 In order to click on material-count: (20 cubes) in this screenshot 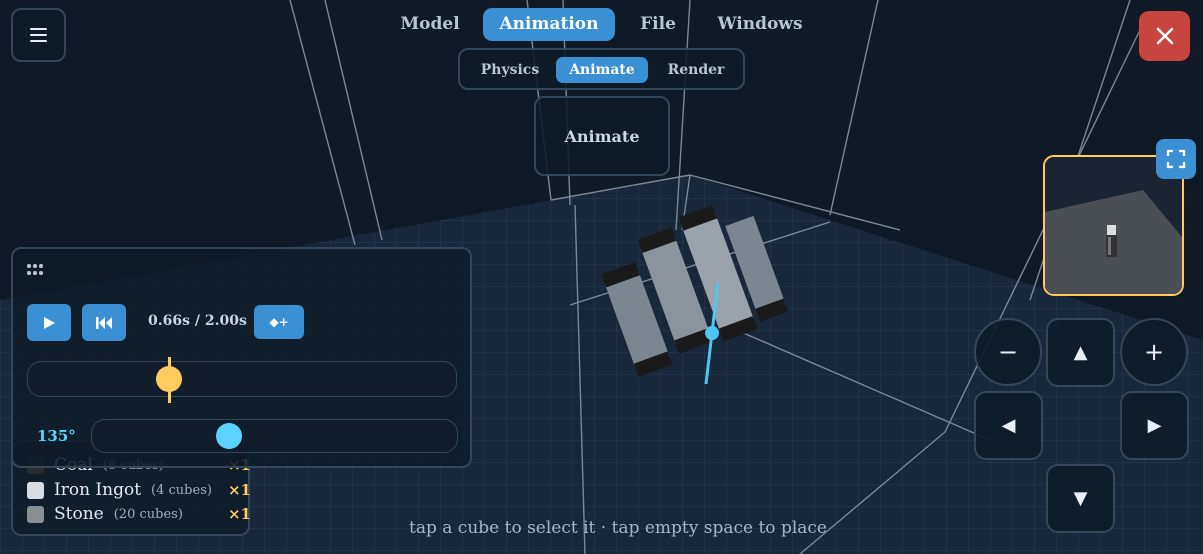, I will do `click(148, 514)`.